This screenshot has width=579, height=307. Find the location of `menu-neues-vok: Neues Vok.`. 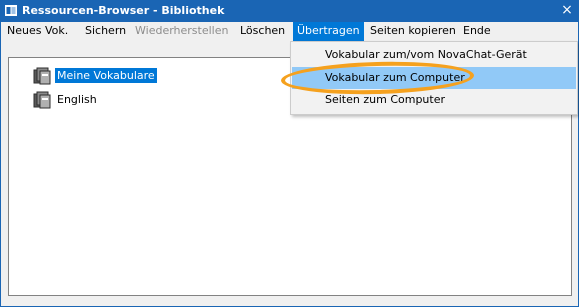

menu-neues-vok: Neues Vok. is located at coordinates (37, 31).